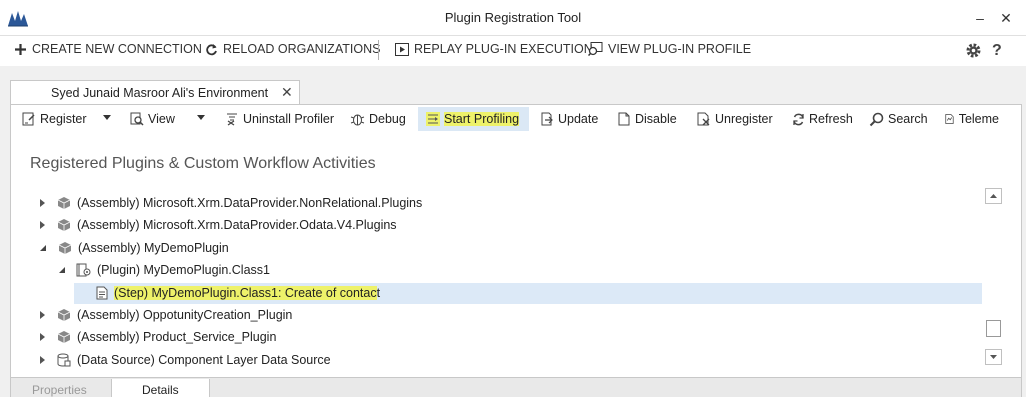  Describe the element at coordinates (980, 18) in the screenshot. I see `minimize-button: –` at that location.